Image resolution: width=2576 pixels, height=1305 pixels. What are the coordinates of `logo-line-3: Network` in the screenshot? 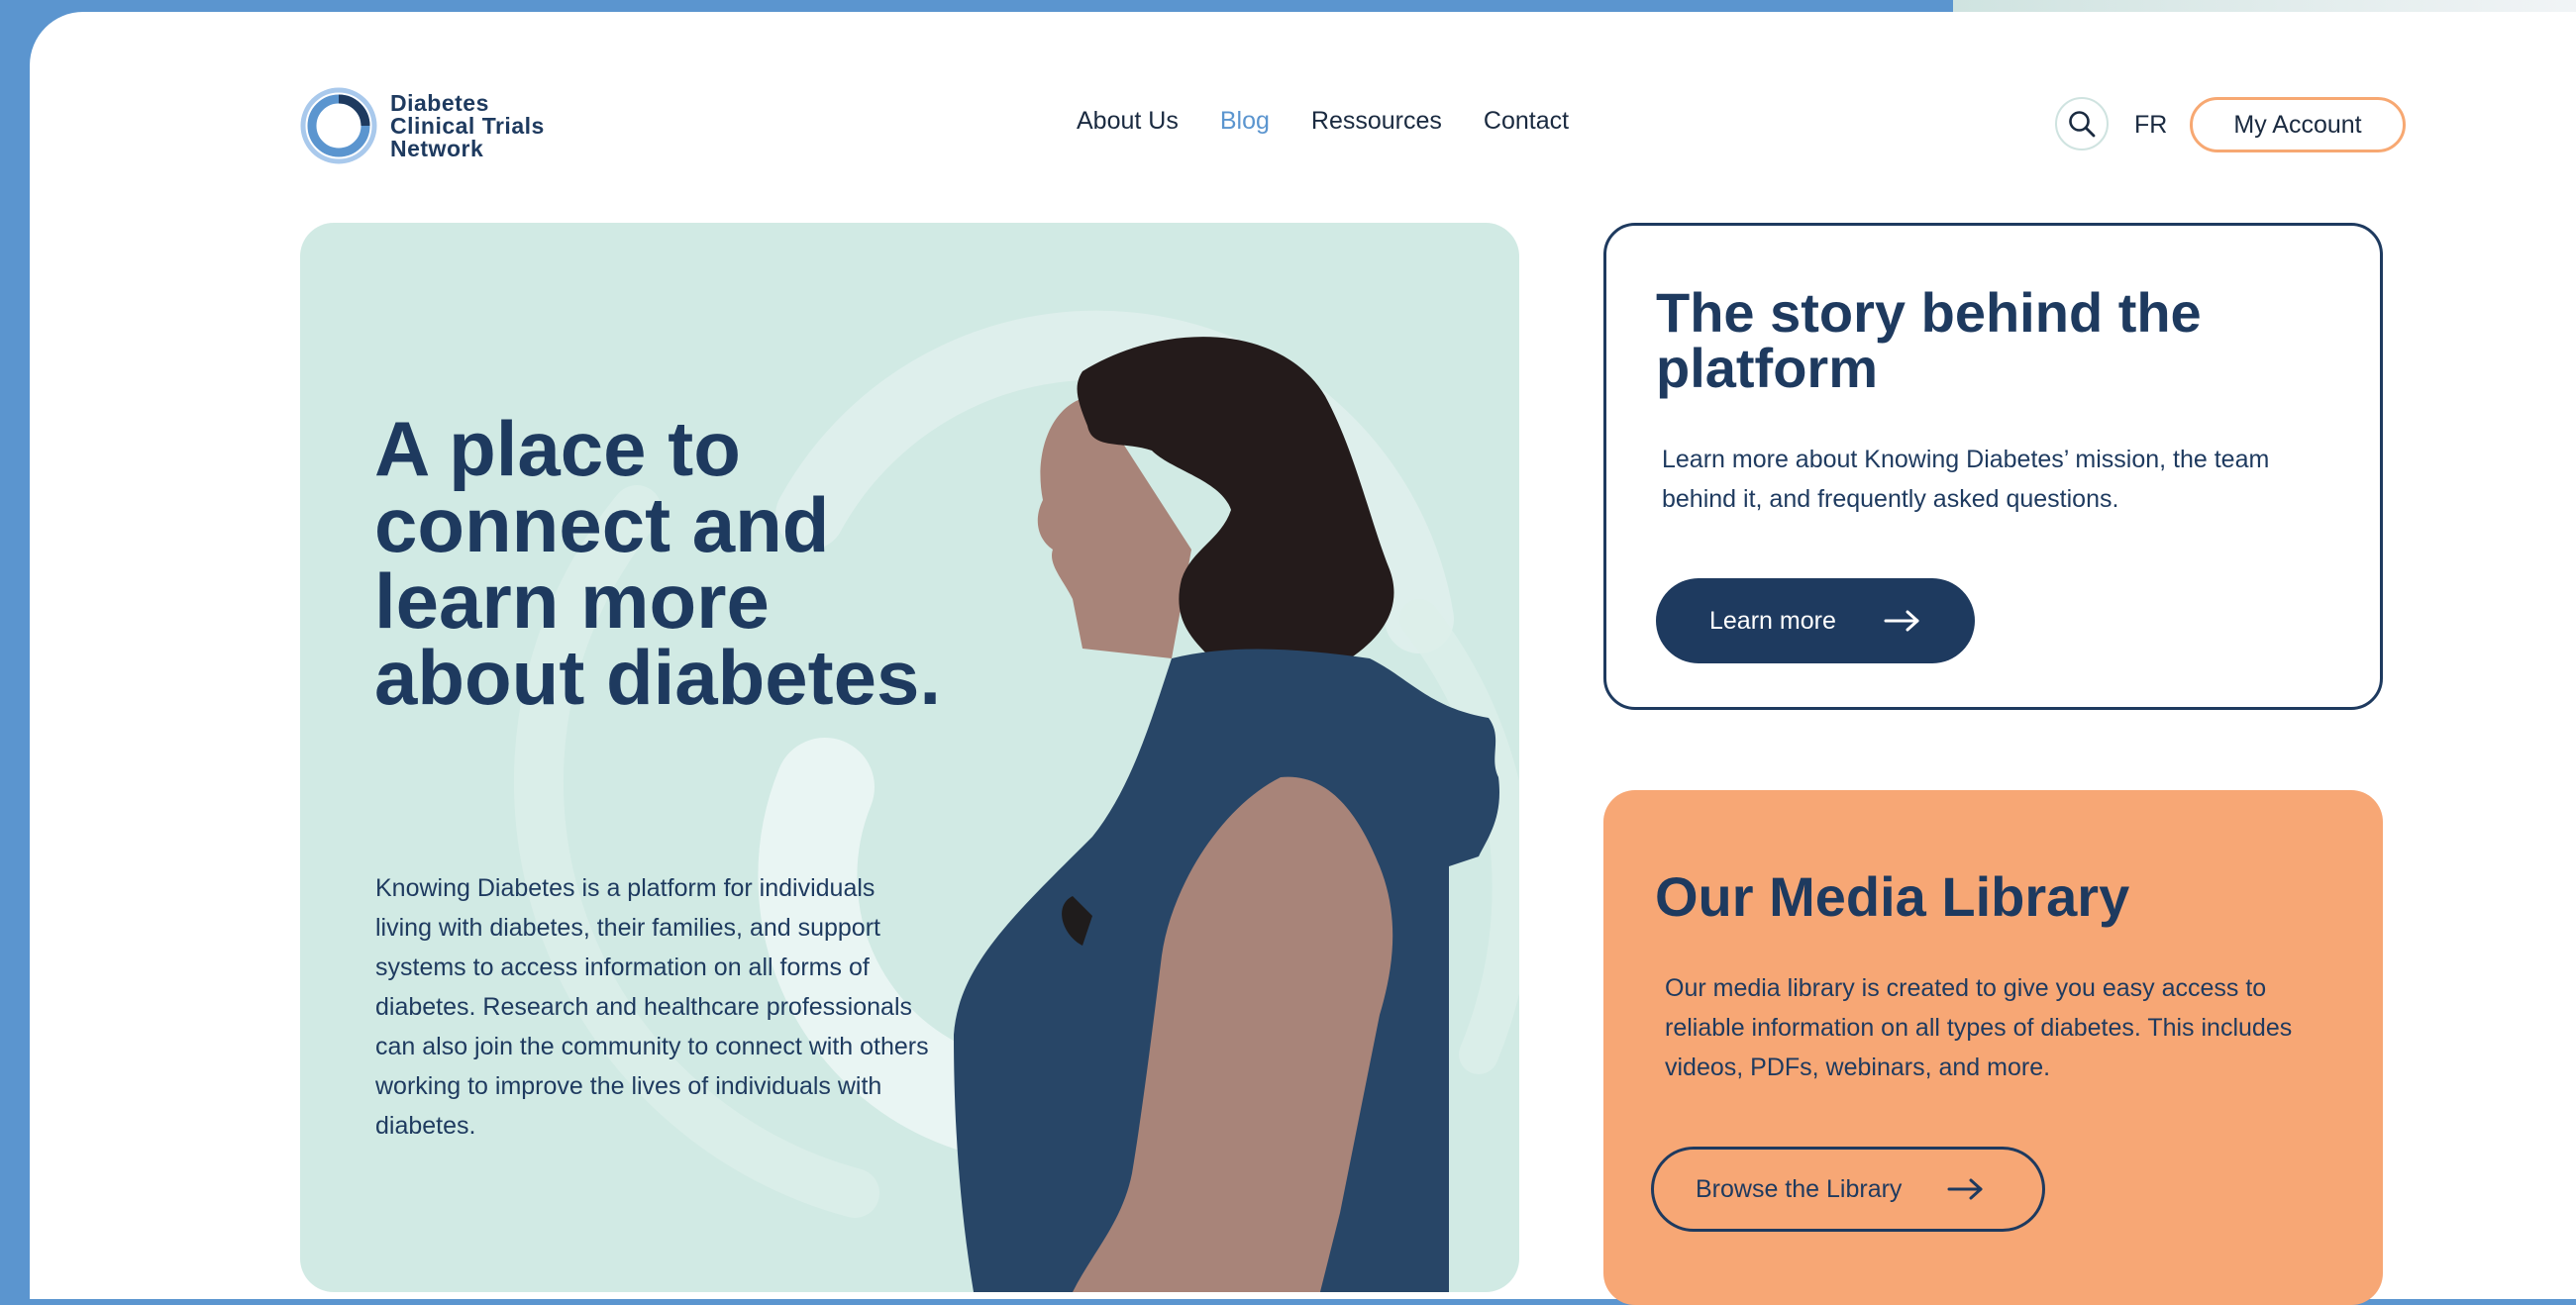 It's located at (437, 148).